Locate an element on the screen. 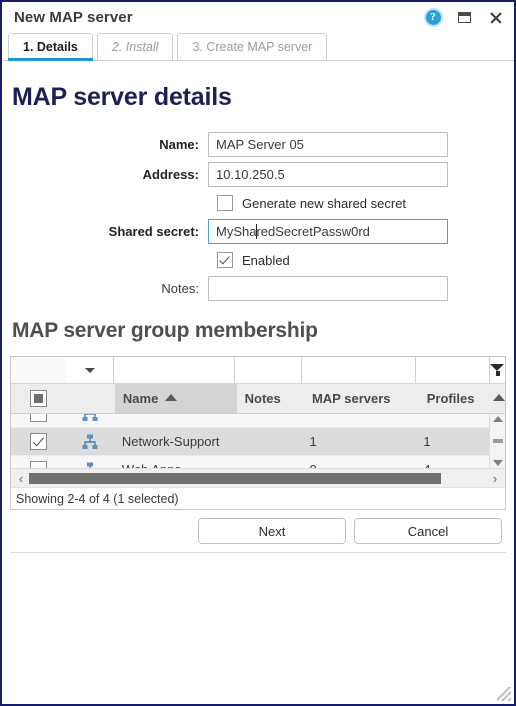 The width and height of the screenshot is (516, 706). row-name-cell: Network-Support is located at coordinates (170, 441).